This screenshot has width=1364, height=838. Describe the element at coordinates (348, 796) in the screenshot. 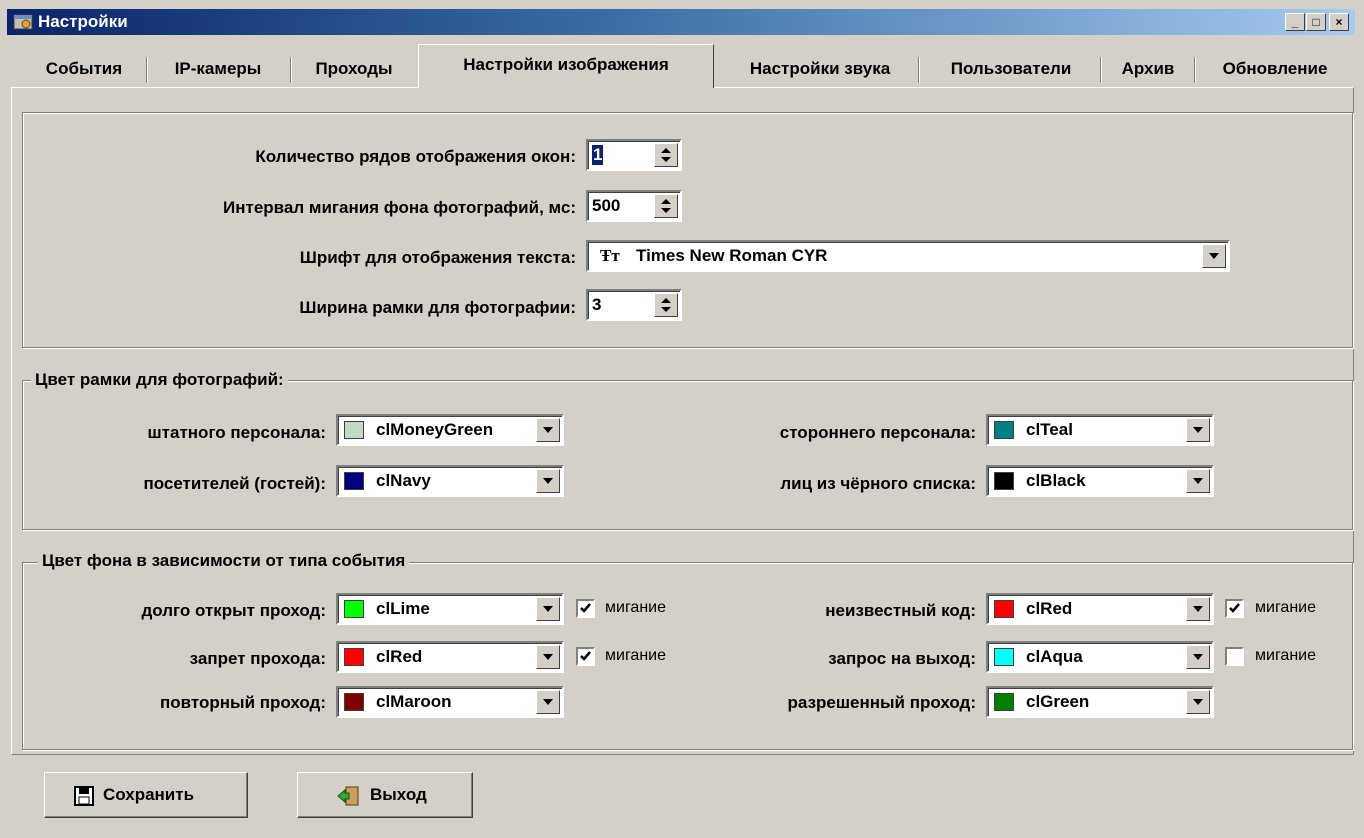

I see `exit-door-icon` at that location.